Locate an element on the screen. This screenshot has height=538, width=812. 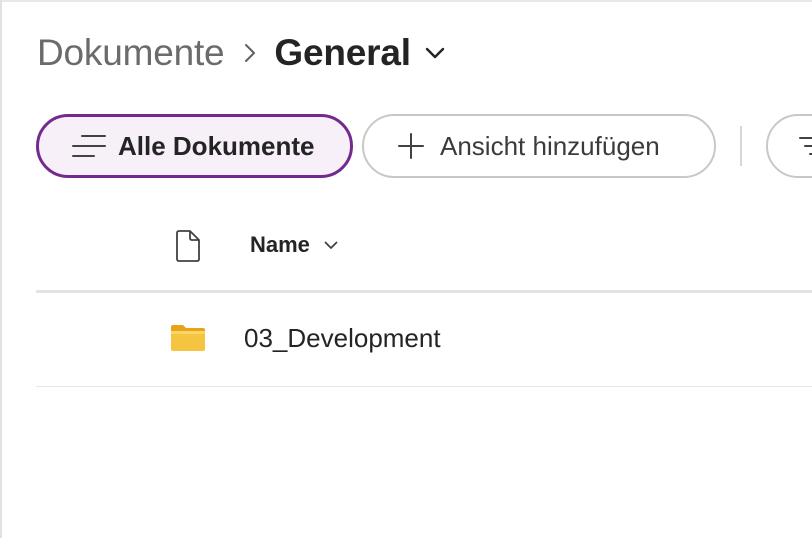
view-switcher: Alle Dokumente Ansicht hinzufügen is located at coordinates (424, 146).